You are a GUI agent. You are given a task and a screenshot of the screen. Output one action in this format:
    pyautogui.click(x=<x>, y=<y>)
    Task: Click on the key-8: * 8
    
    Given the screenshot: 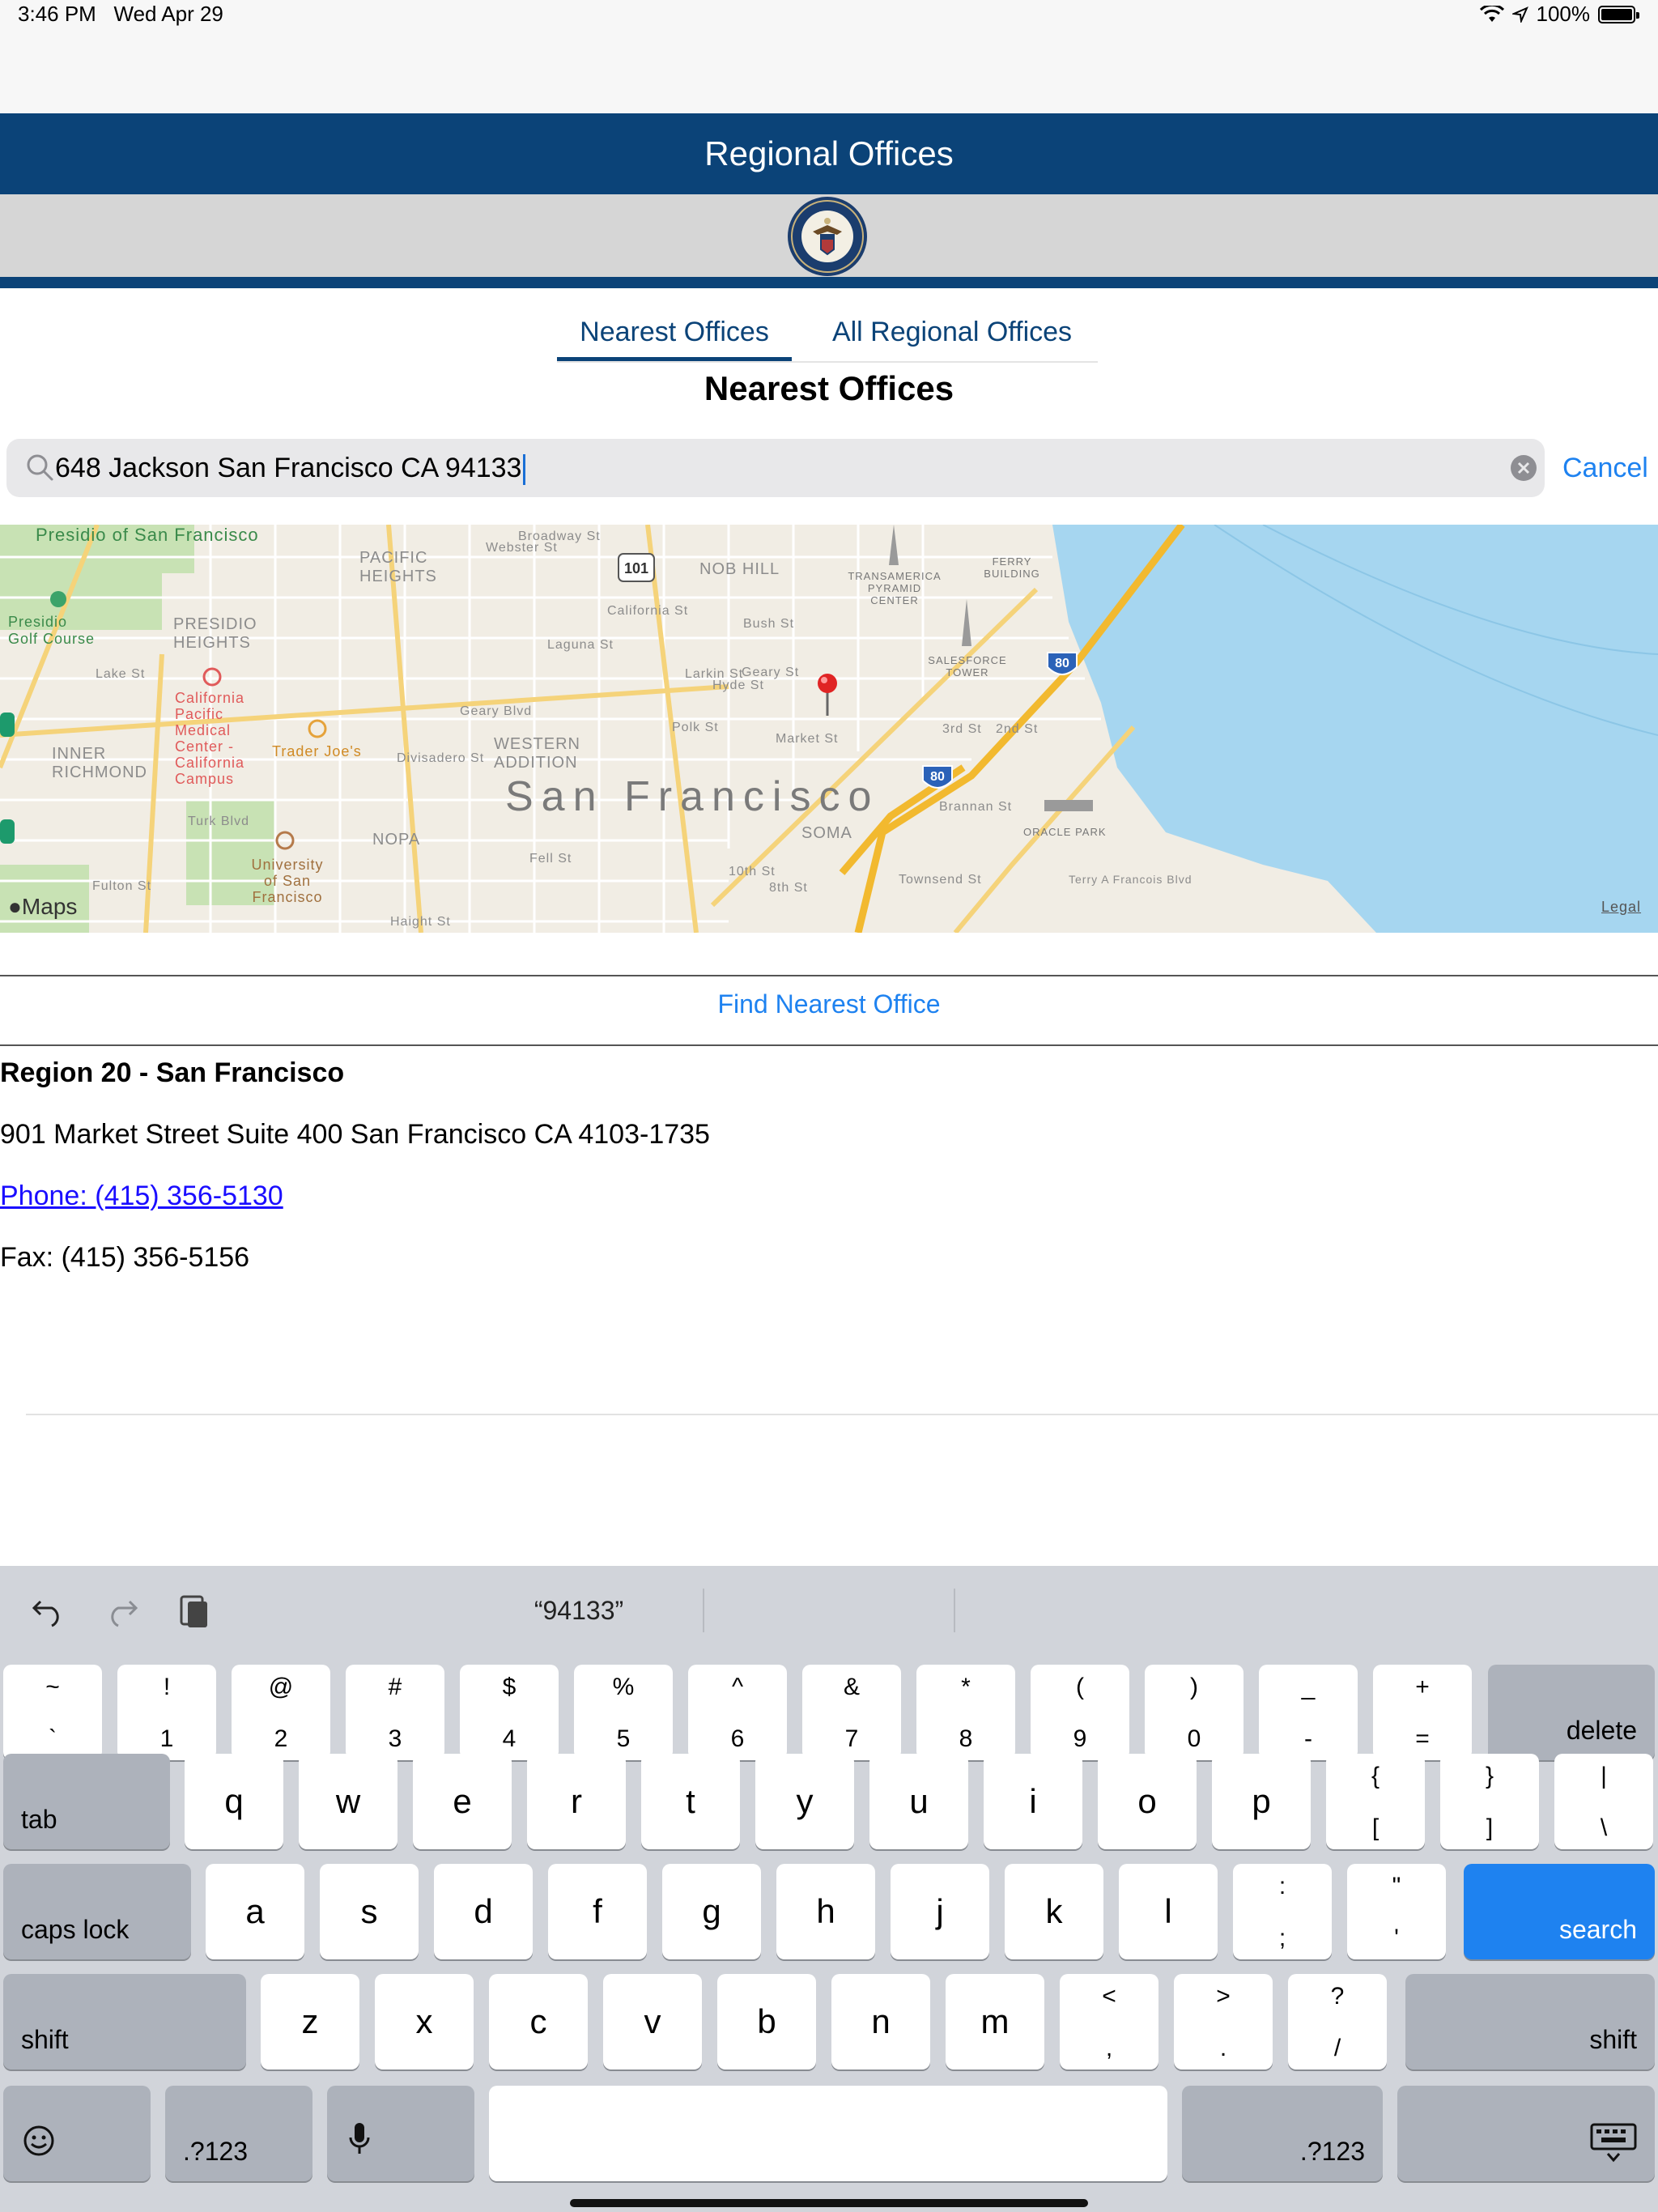 What is the action you would take?
    pyautogui.click(x=965, y=1712)
    